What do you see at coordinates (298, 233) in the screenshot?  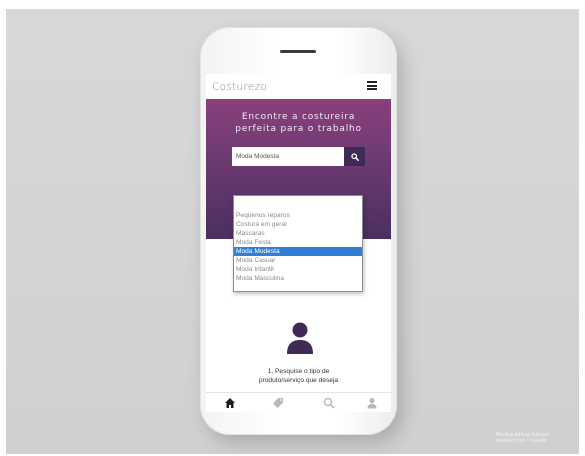 I see `dropdown-option: Máscaras` at bounding box center [298, 233].